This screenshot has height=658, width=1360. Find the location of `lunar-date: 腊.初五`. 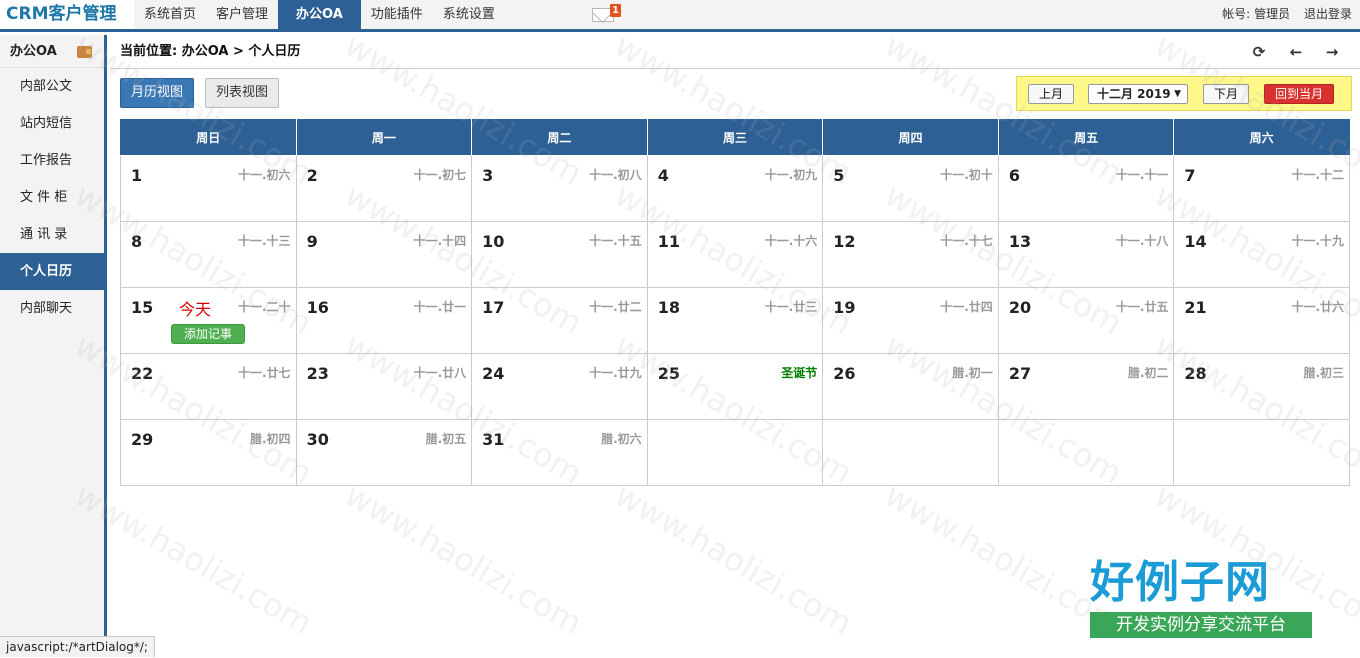

lunar-date: 腊.初五 is located at coordinates (446, 439).